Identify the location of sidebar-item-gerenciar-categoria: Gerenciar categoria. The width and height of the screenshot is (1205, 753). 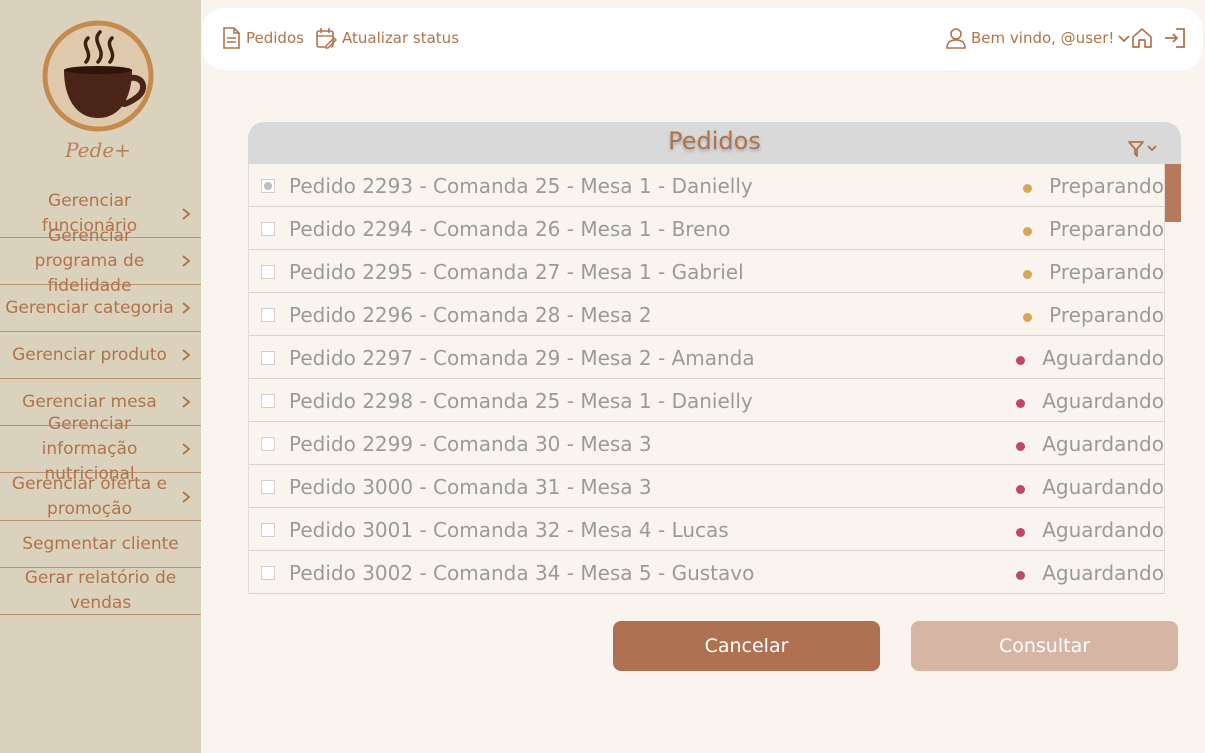
(100, 308).